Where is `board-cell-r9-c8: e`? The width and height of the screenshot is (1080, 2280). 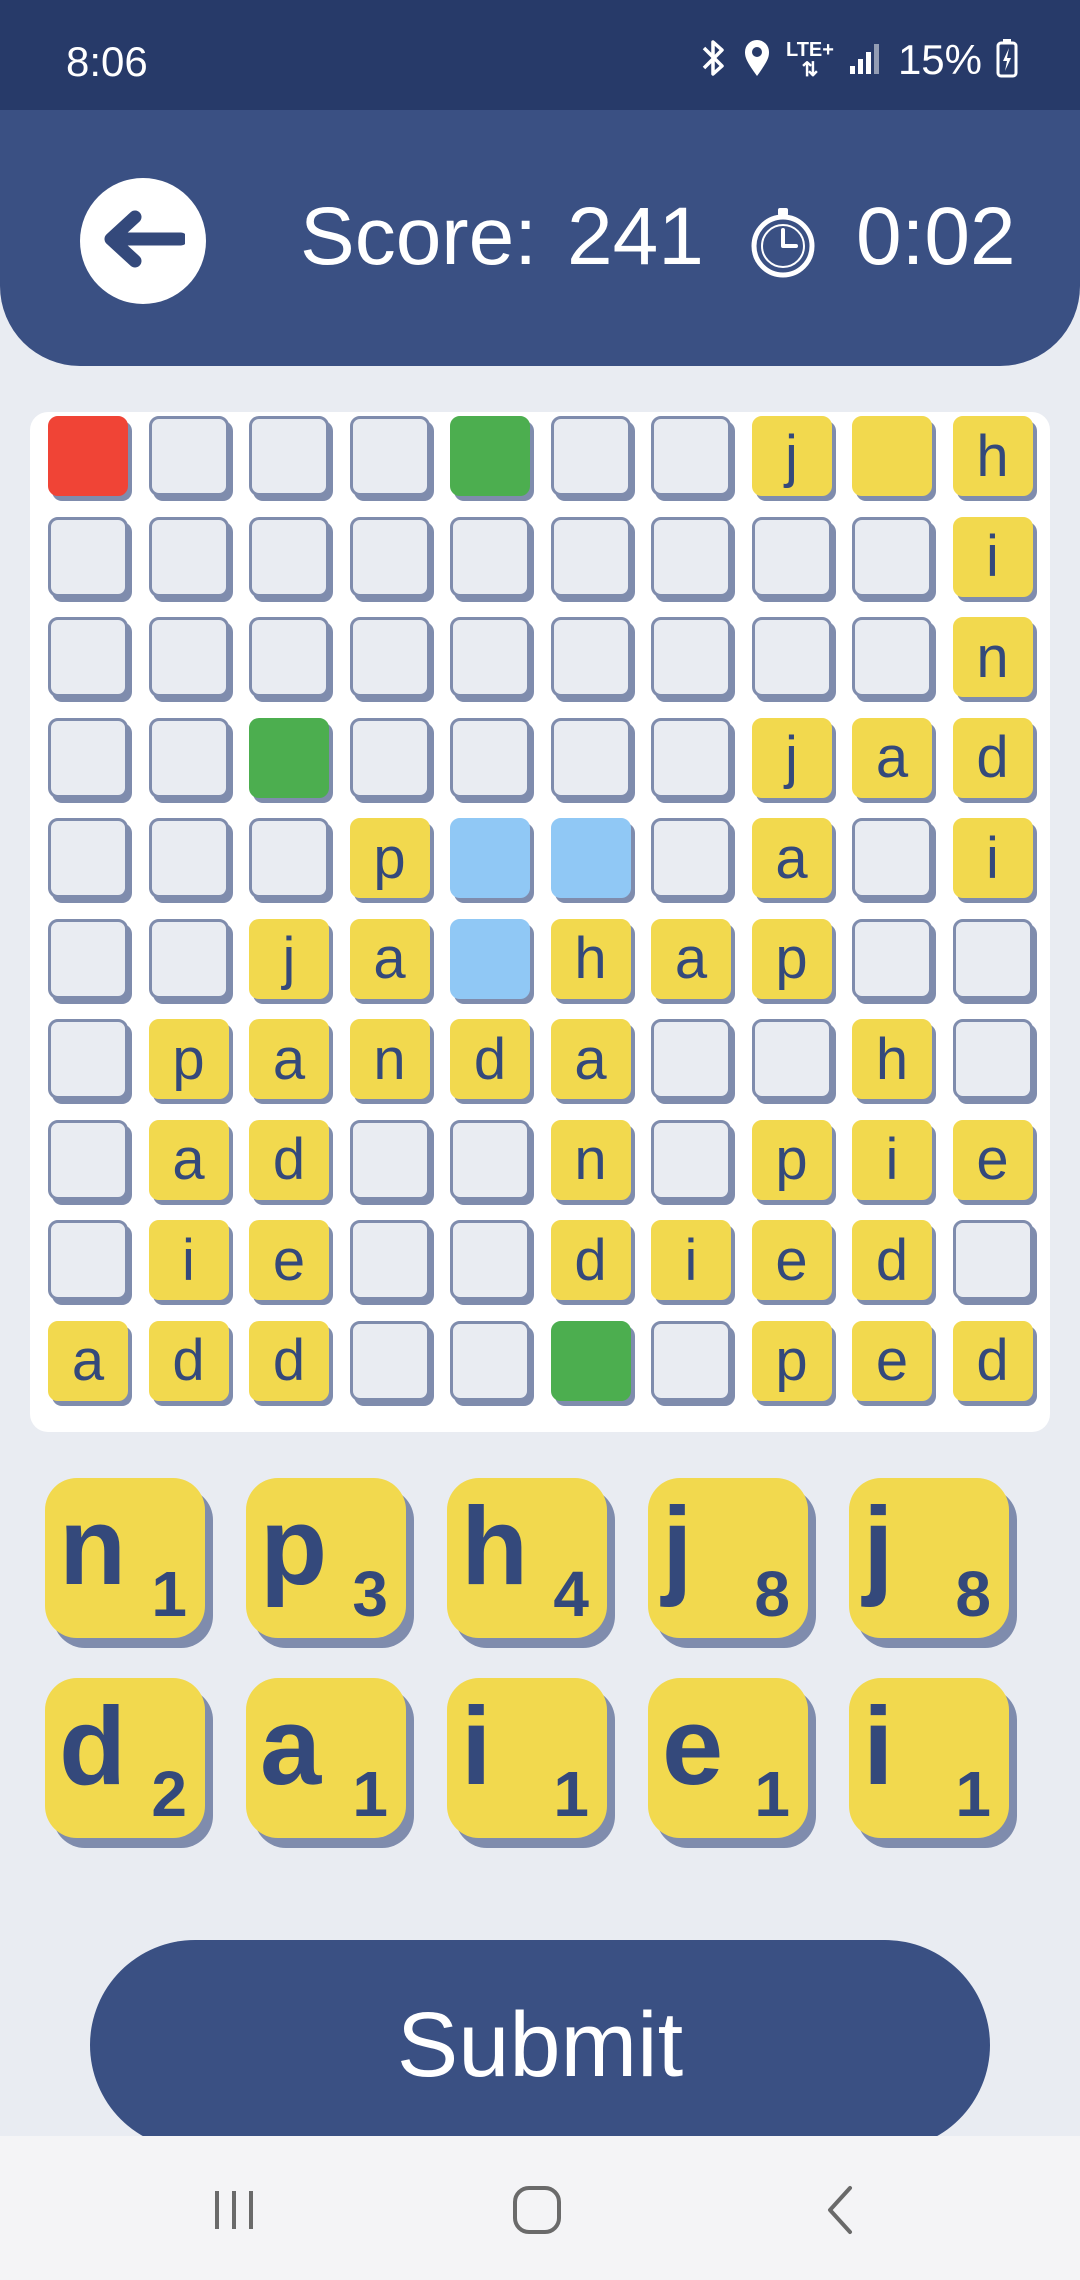
board-cell-r9-c8: e is located at coordinates (892, 1360).